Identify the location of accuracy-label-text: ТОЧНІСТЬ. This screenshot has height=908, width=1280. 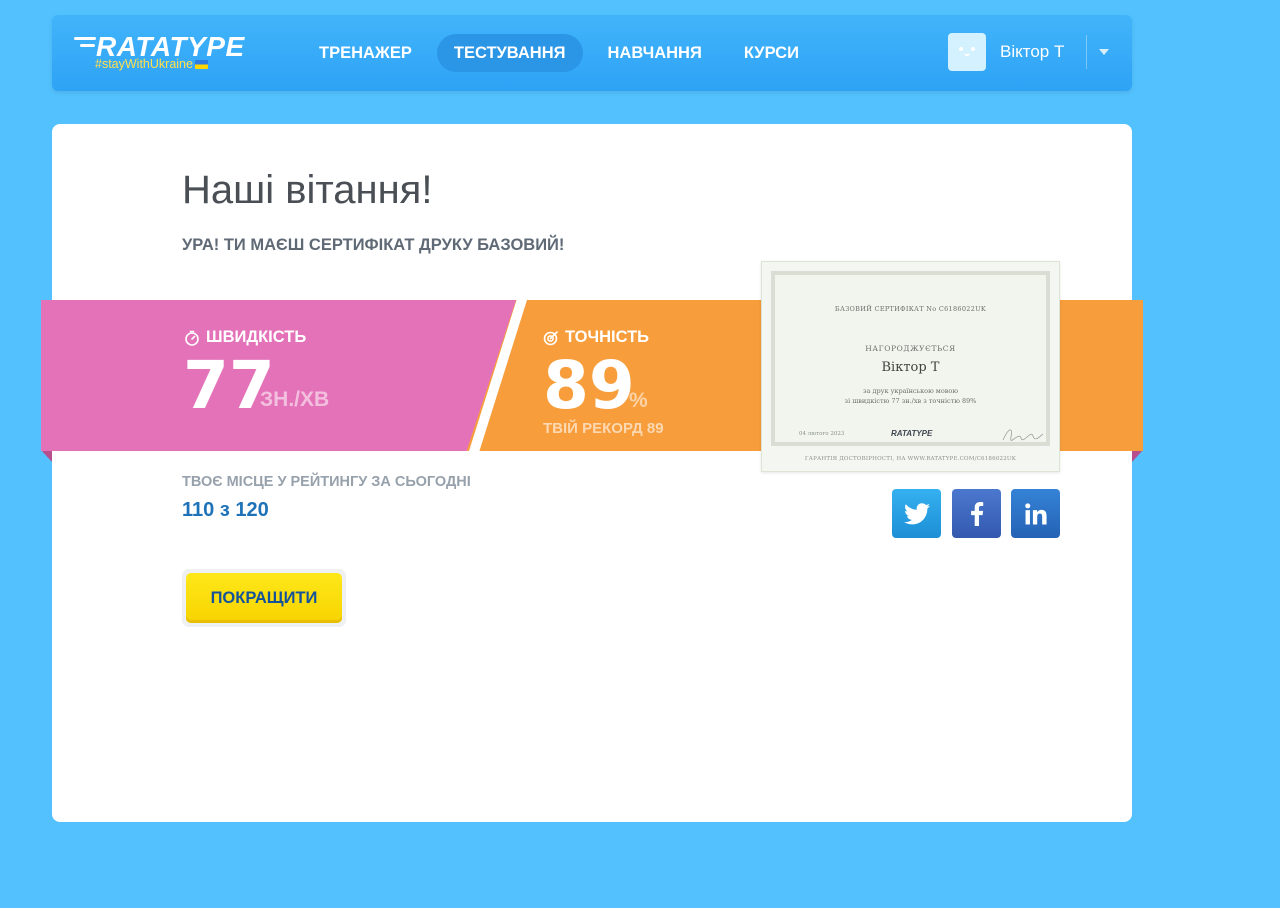
(607, 337).